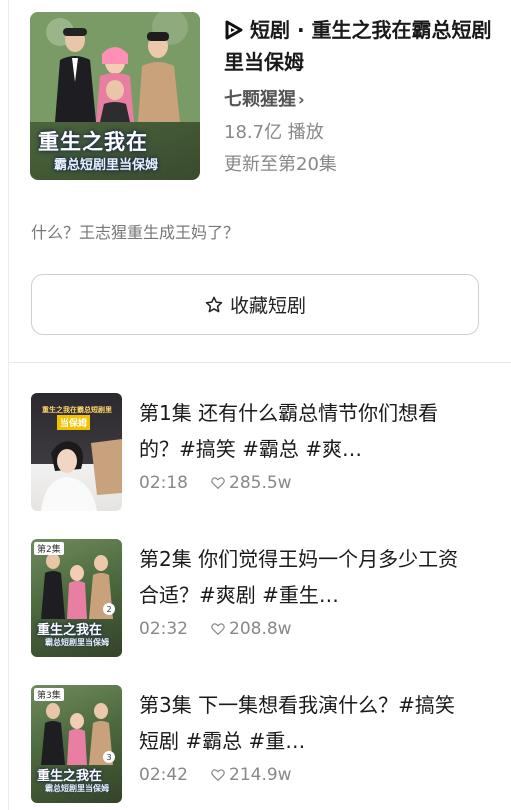 The width and height of the screenshot is (511, 810). I want to click on episode-3-info: 第3集 下一集想看我演什么？#搞笑短剧 #霸总 #重… 02:42 214.9w, so click(304, 736).